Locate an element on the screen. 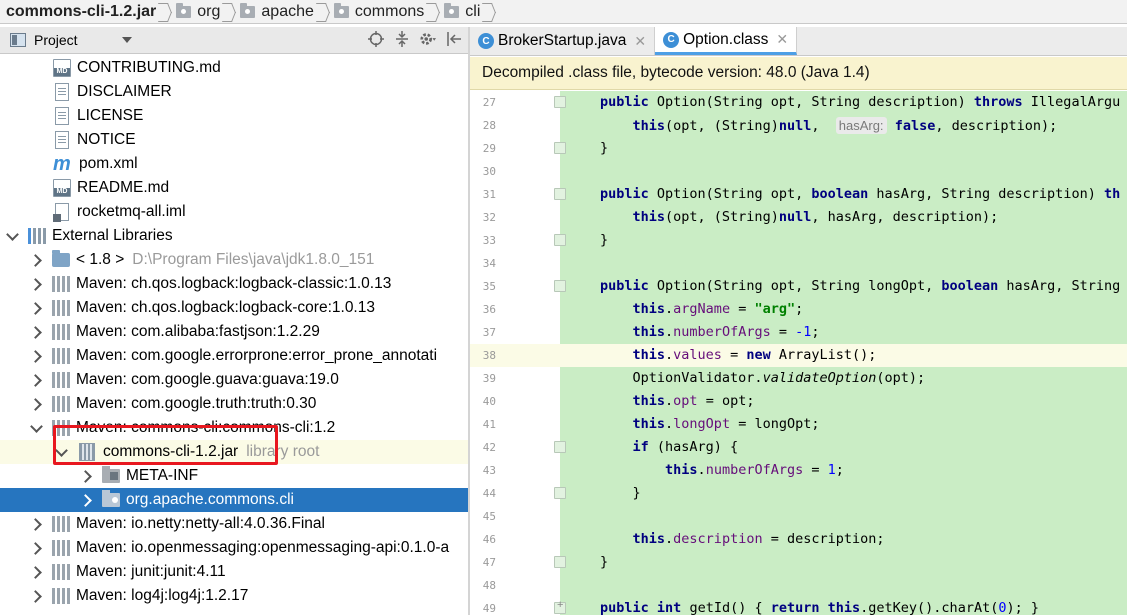 The image size is (1127, 615). code-line: 40 this.opt = opt; is located at coordinates (798, 401).